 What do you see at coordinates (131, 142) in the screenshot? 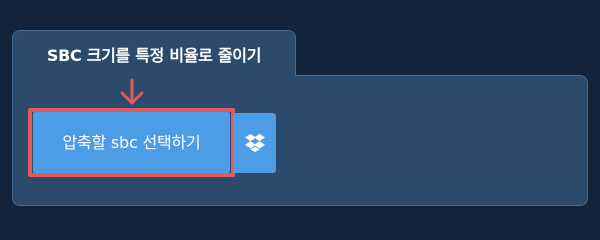
I see `select-sbc-button: 압축할 sbc 선택하기` at bounding box center [131, 142].